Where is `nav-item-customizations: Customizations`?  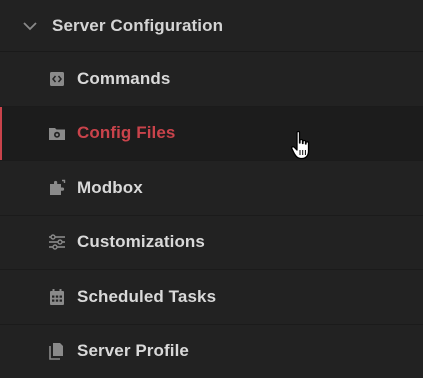 nav-item-customizations: Customizations is located at coordinates (211, 243).